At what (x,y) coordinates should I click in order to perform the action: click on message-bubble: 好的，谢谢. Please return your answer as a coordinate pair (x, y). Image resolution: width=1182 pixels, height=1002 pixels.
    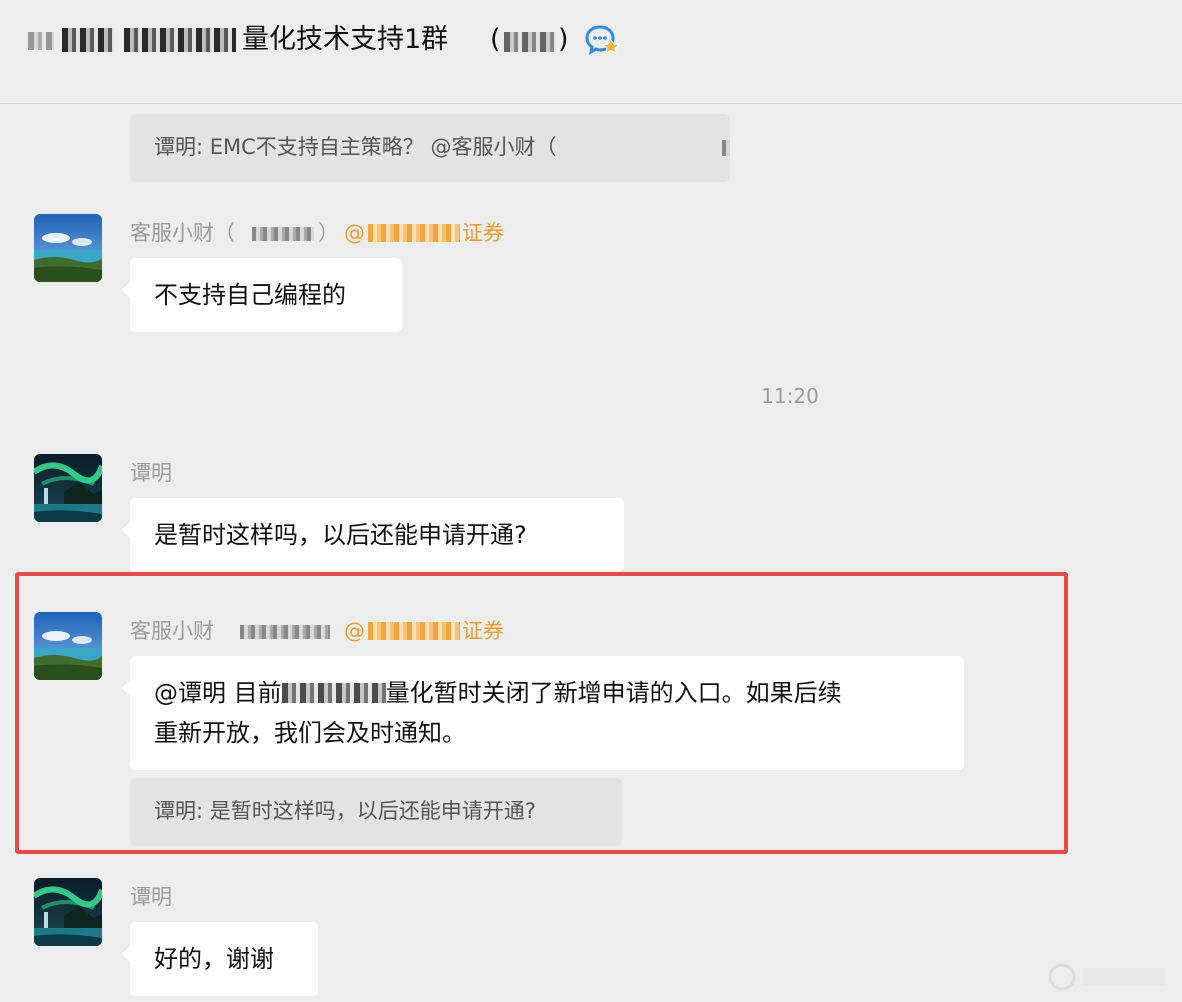
    Looking at the image, I should click on (220, 959).